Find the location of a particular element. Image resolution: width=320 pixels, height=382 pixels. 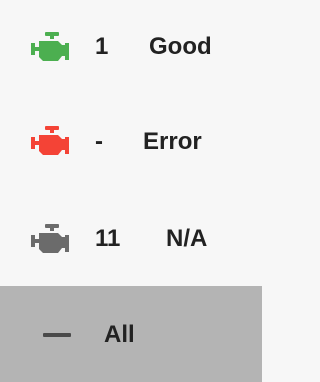

status-label: All is located at coordinates (119, 334).